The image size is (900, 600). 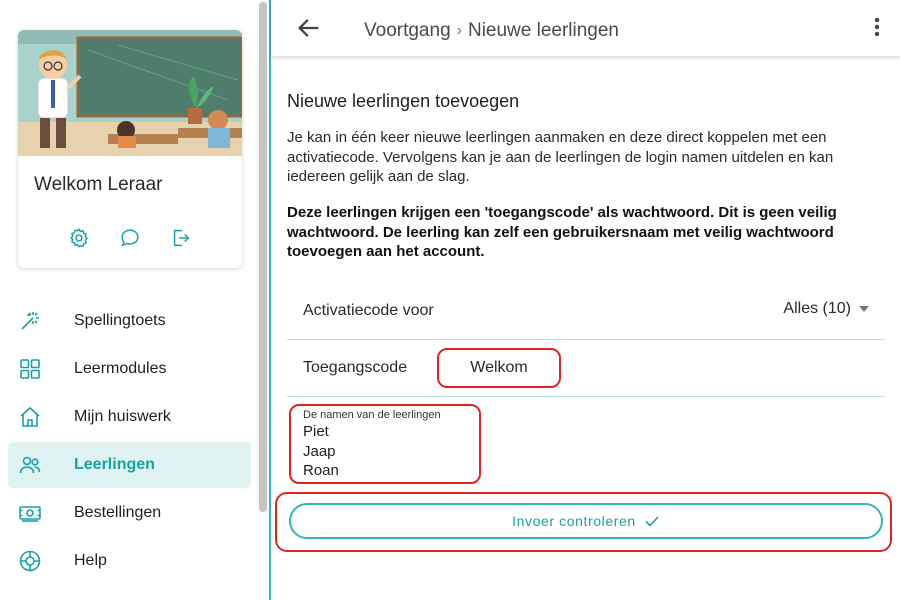 I want to click on sidebar-item-label: Leerlingen, so click(x=114, y=464).